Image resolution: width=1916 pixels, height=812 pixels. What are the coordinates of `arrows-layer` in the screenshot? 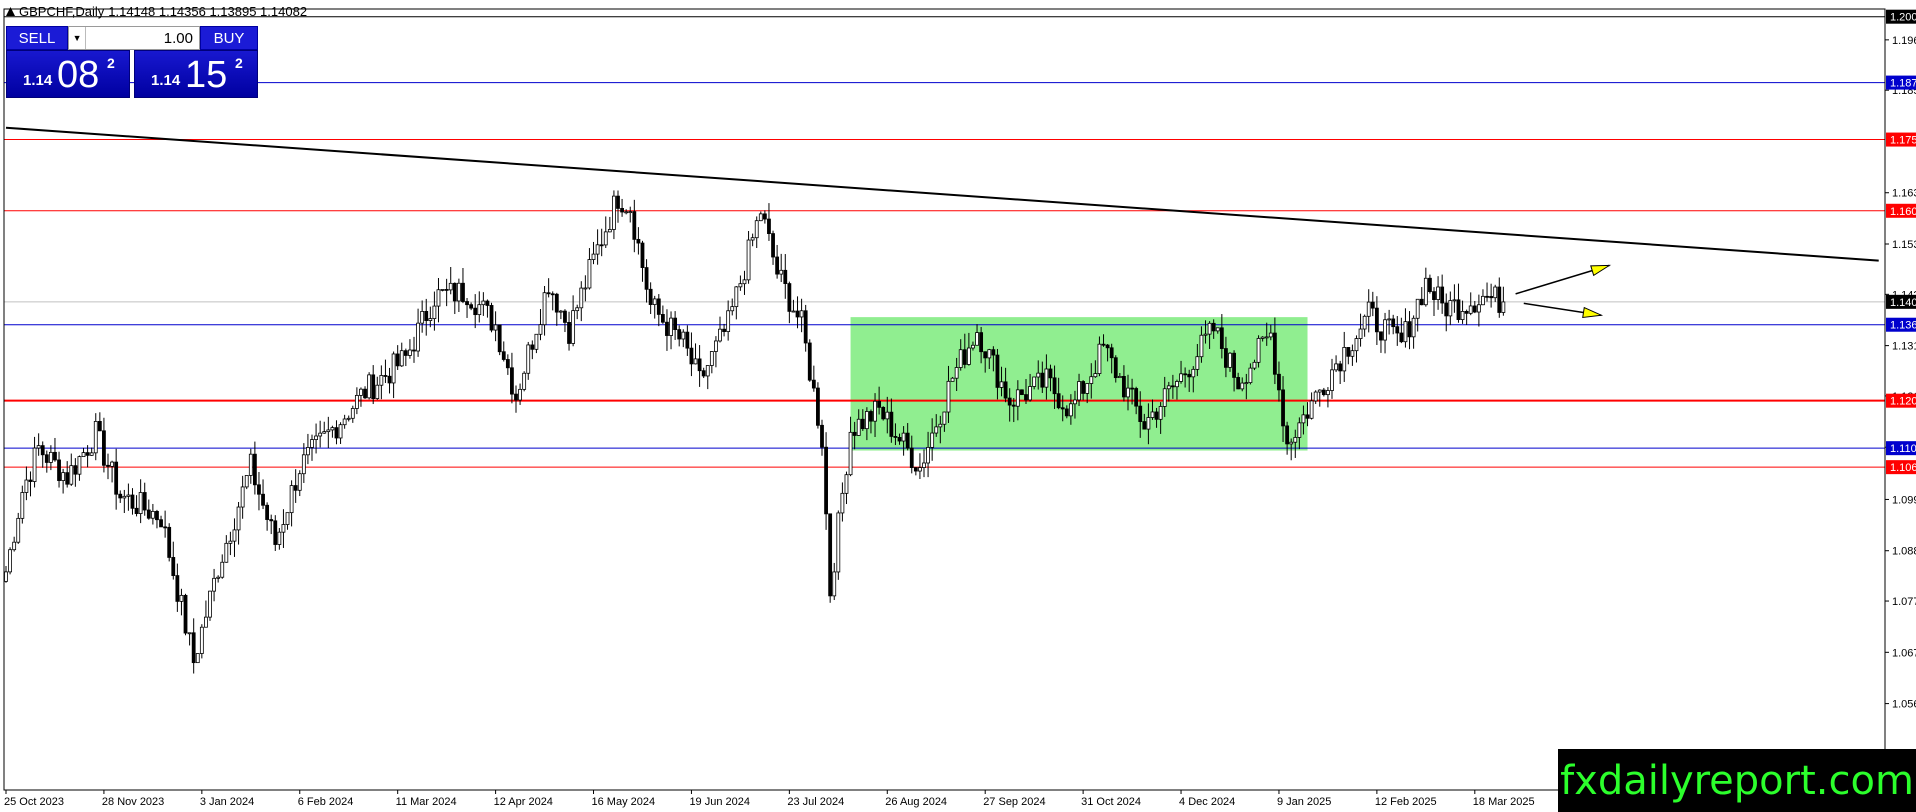 It's located at (1563, 291).